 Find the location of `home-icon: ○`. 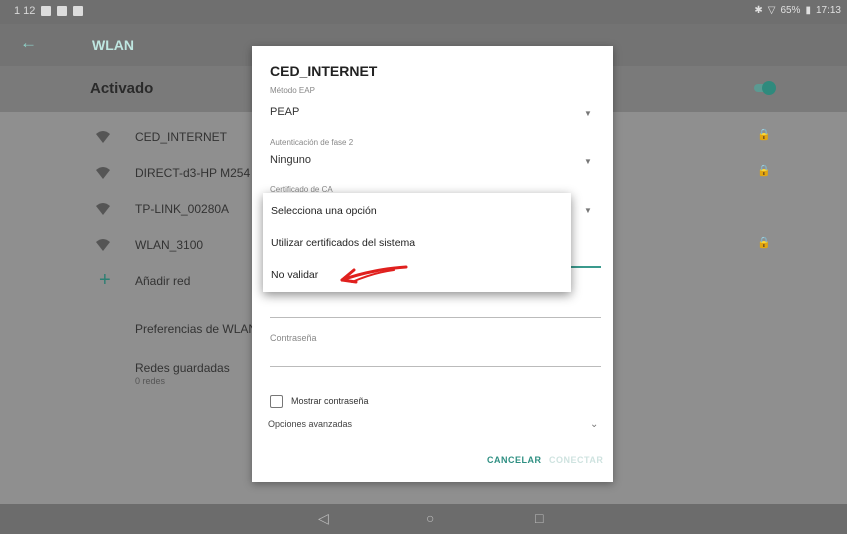

home-icon: ○ is located at coordinates (430, 518).